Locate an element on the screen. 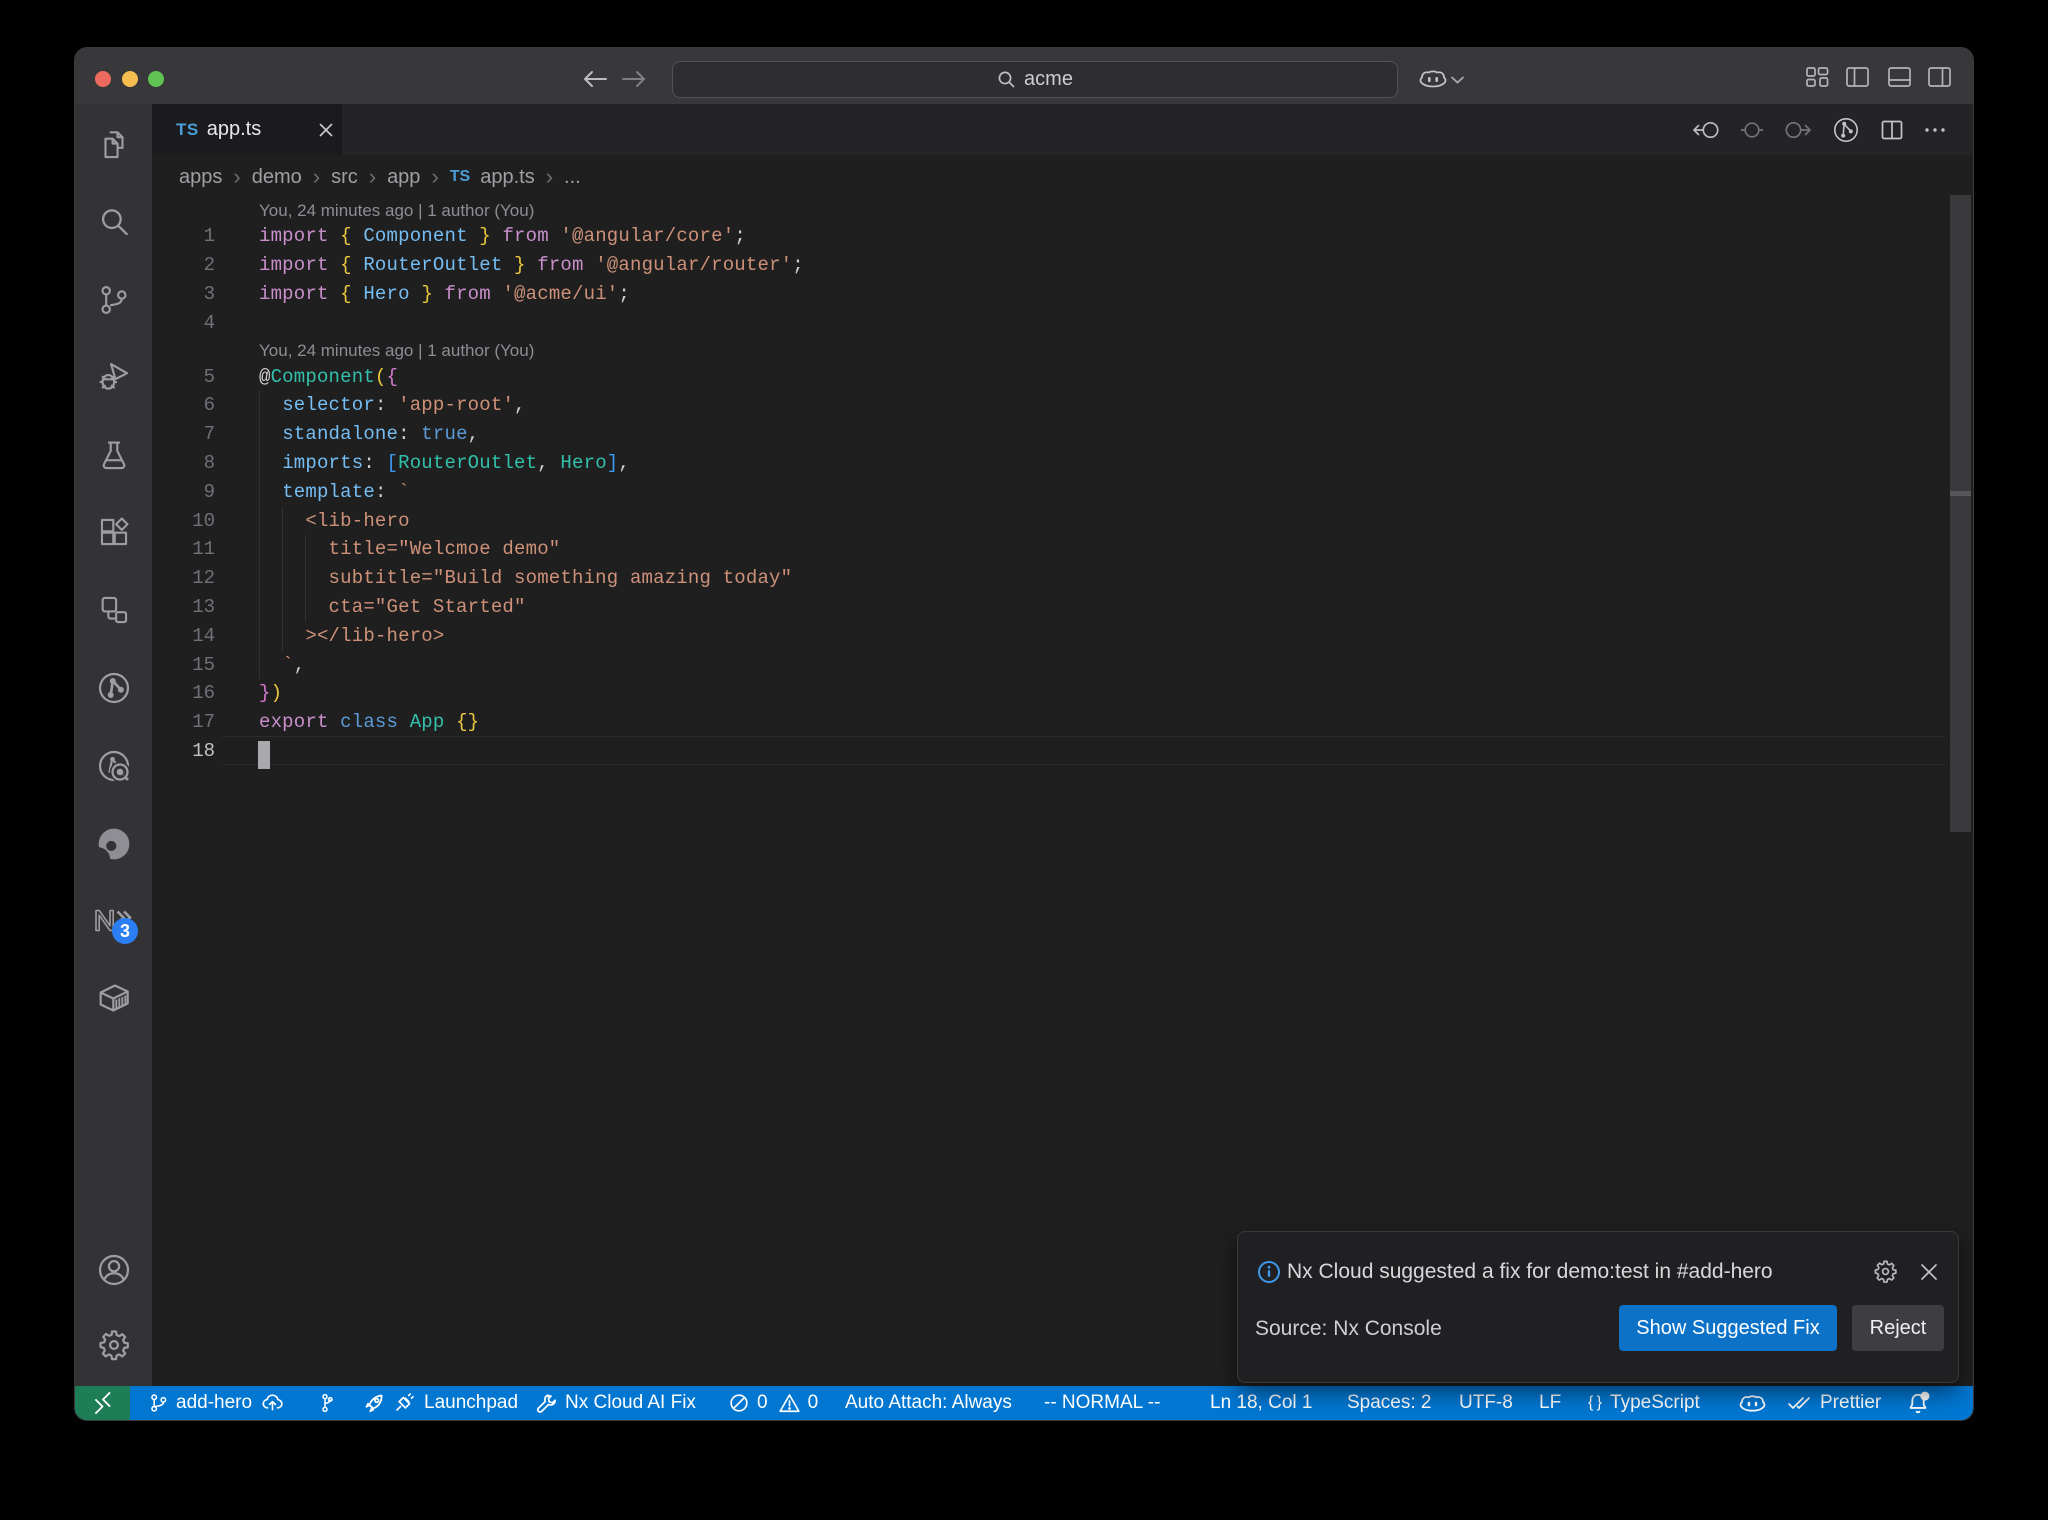  svg-text: 3 is located at coordinates (124, 931).